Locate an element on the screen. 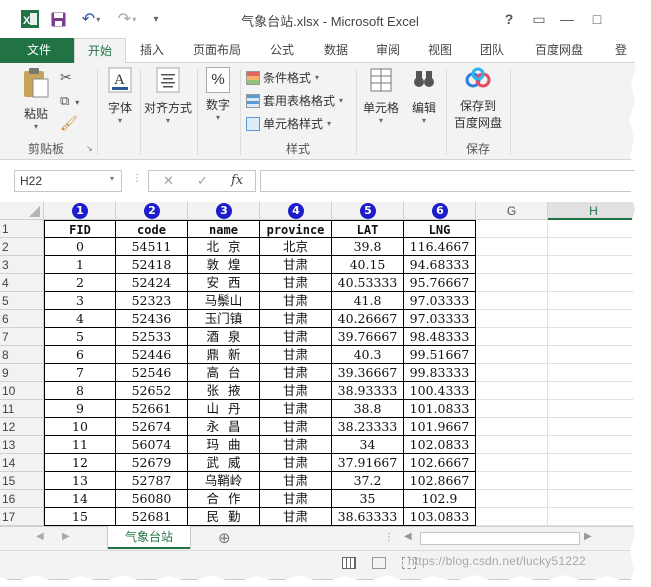 This screenshot has width=651, height=587. data-cell: 5 is located at coordinates (80, 337).